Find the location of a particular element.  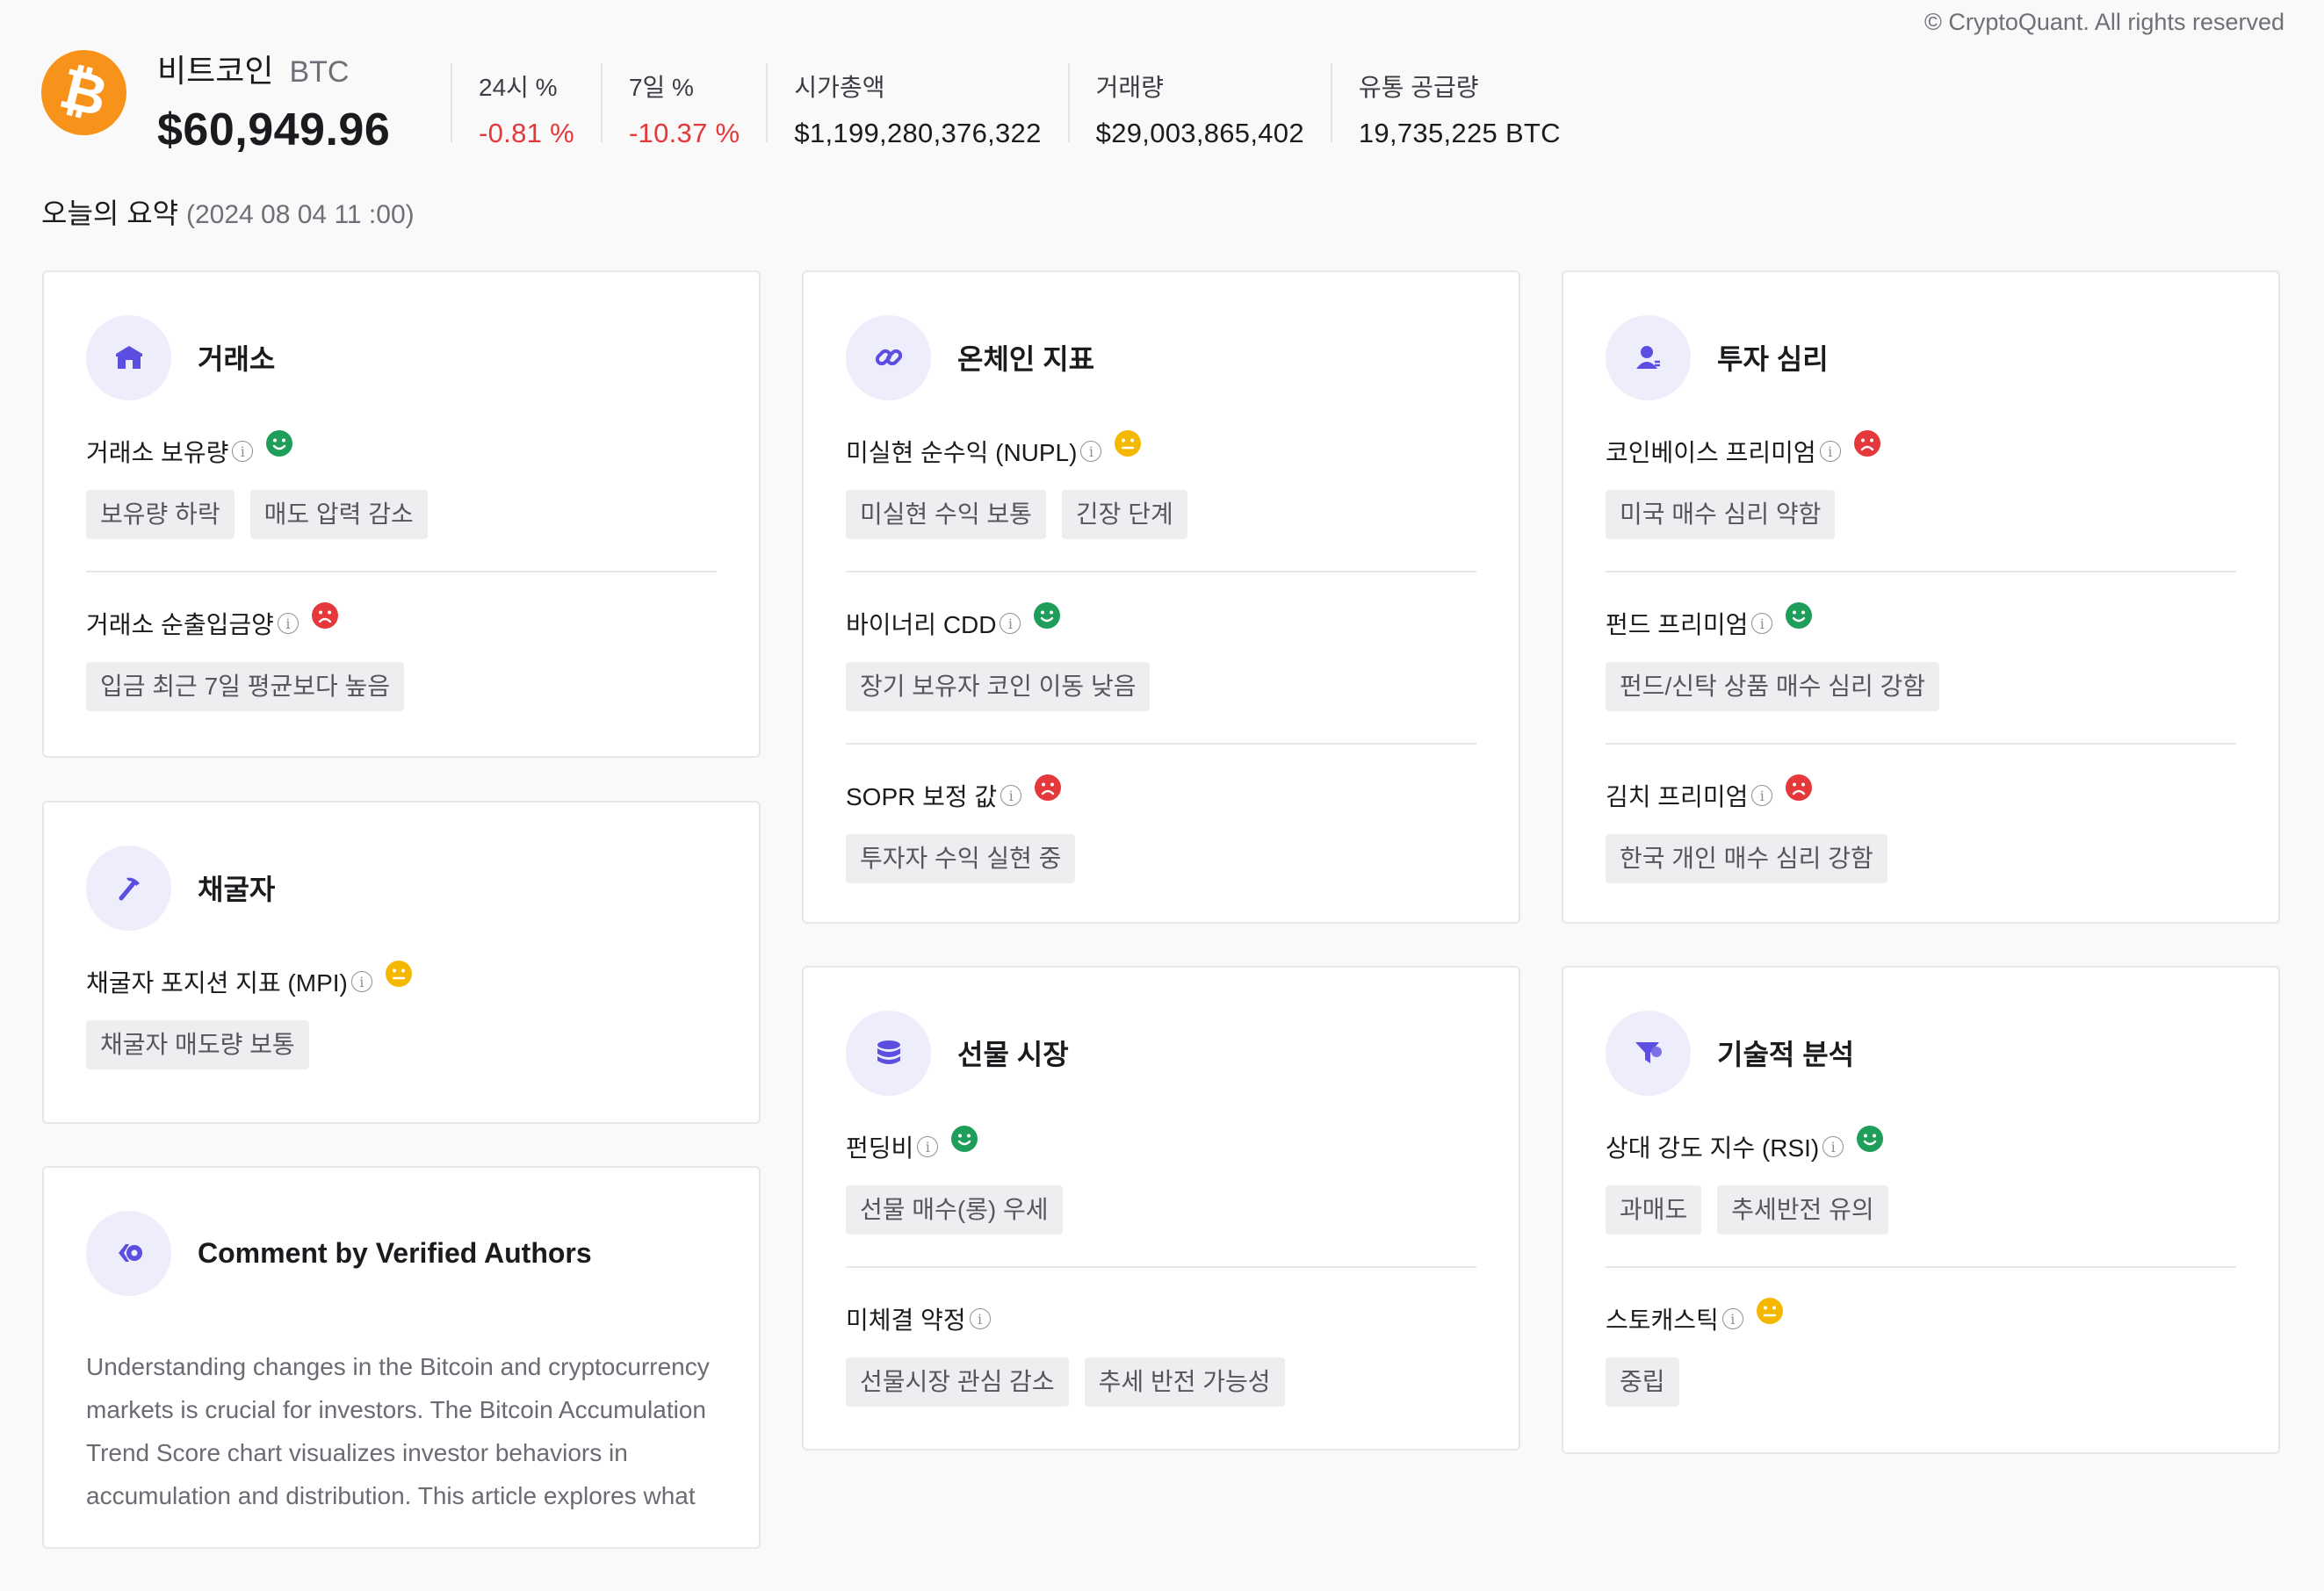

metric-tag: 선물 매수(롱) 우세 is located at coordinates (954, 1210).